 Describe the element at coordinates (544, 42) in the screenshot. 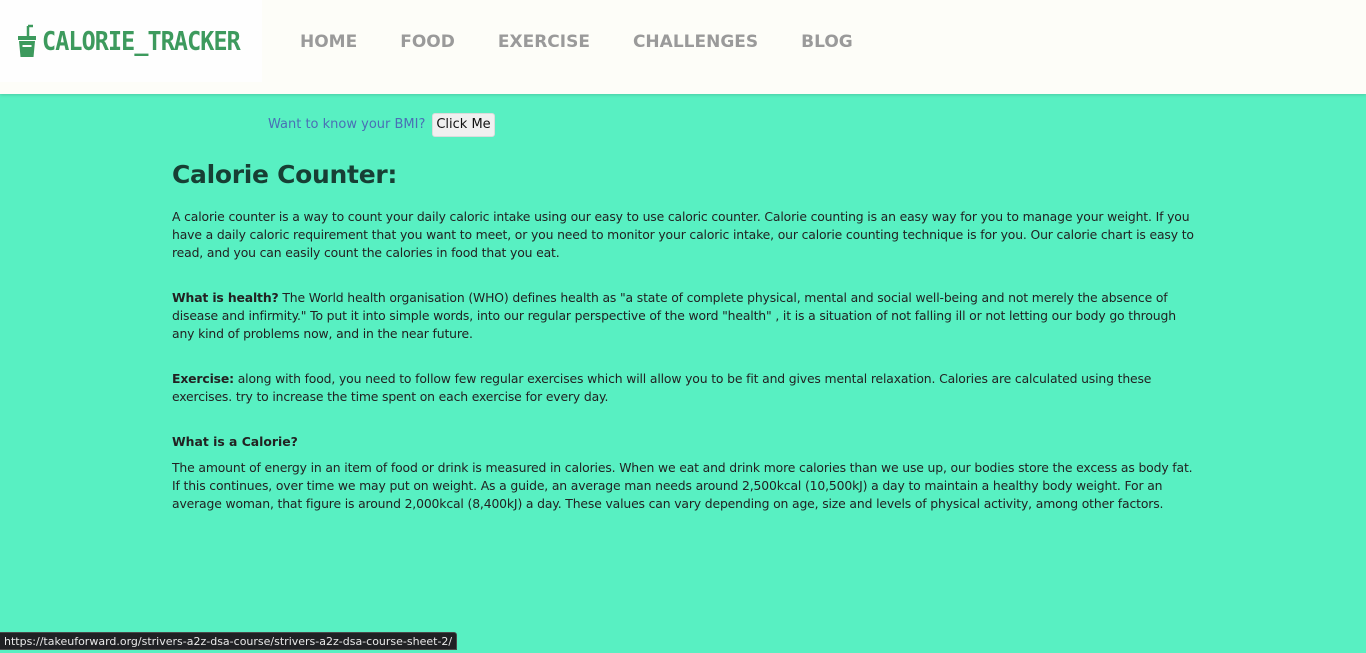

I see `nav-item-exercise: EXERCISE` at that location.